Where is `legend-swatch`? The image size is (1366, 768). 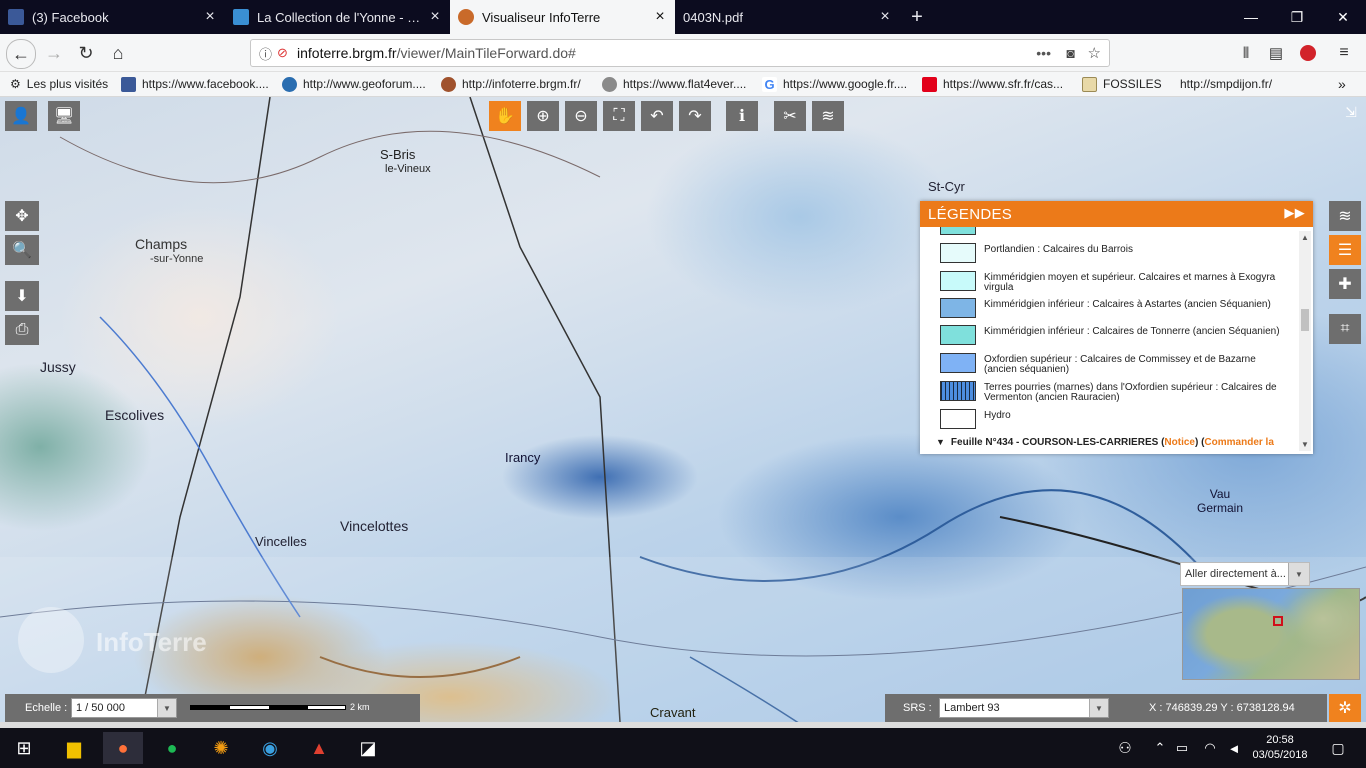
legend-swatch is located at coordinates (958, 253).